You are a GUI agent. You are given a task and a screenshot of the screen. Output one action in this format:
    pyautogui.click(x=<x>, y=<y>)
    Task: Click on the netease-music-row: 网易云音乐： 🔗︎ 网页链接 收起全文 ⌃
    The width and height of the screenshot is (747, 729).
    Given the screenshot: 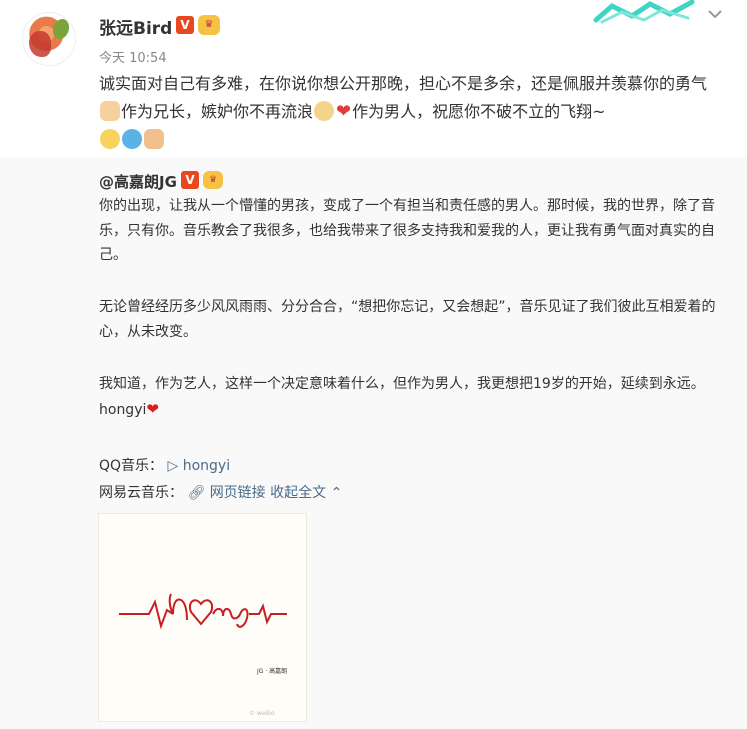 What is the action you would take?
    pyautogui.click(x=220, y=492)
    